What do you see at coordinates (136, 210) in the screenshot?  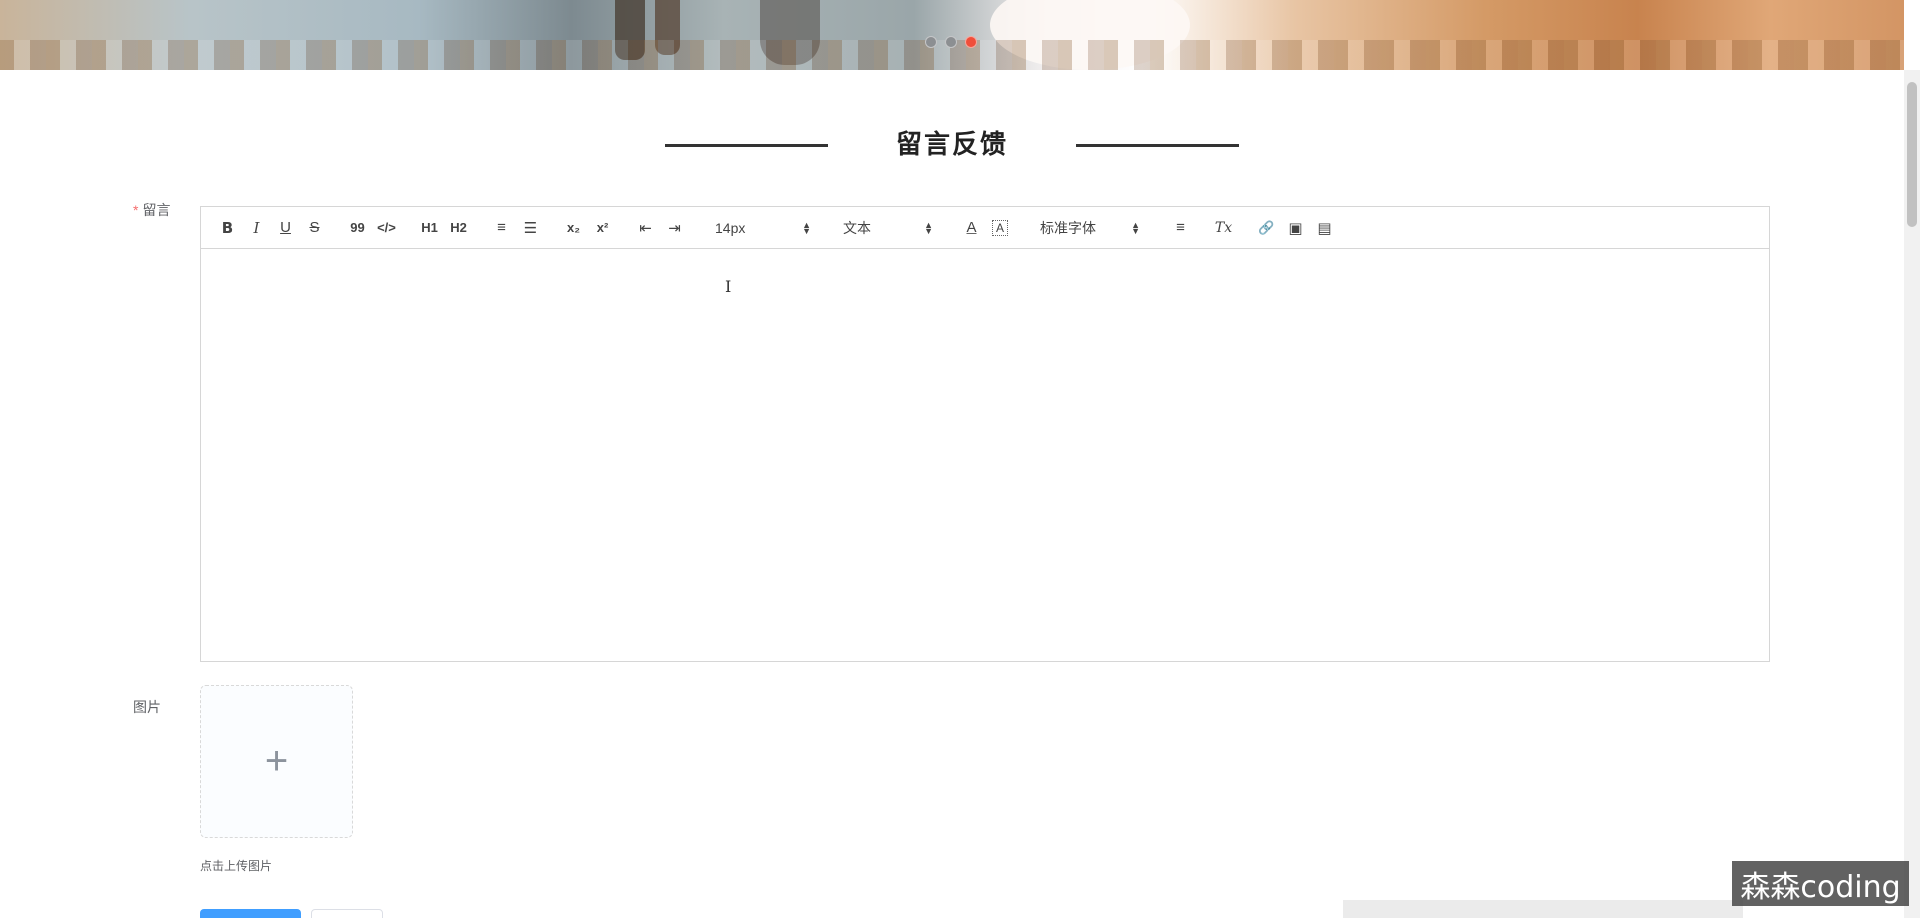 I see `required-mark: *` at bounding box center [136, 210].